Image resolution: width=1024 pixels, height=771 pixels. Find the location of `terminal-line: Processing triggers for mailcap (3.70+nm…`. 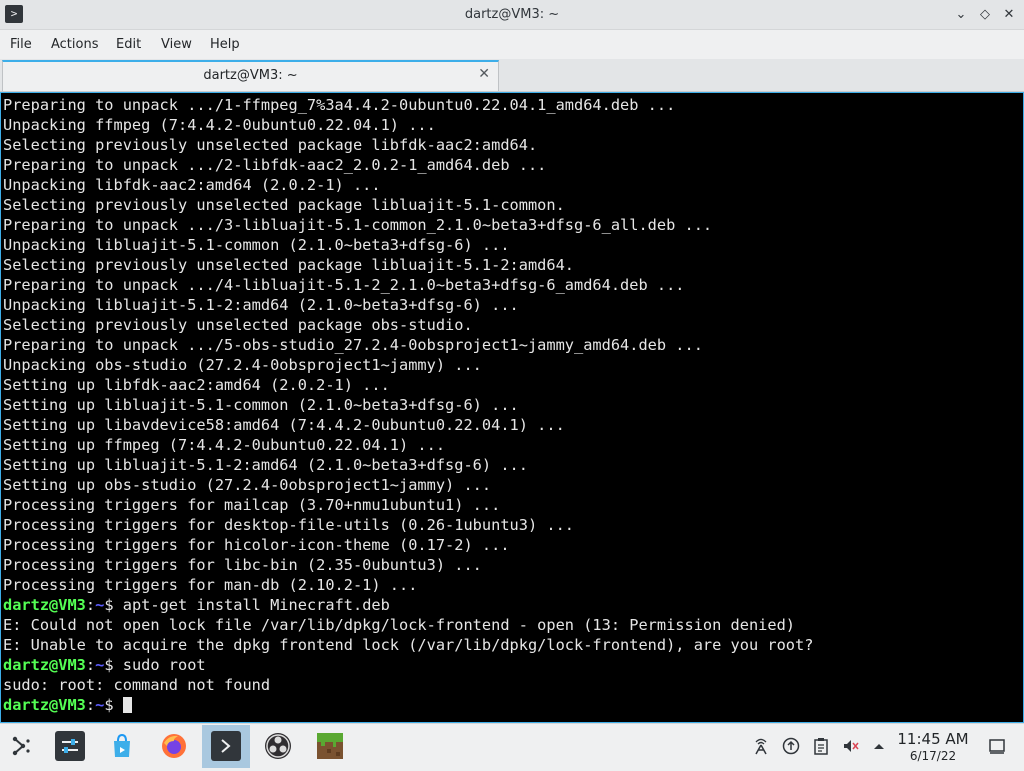

terminal-line: Processing triggers for mailcap (3.70+nm… is located at coordinates (252, 505).